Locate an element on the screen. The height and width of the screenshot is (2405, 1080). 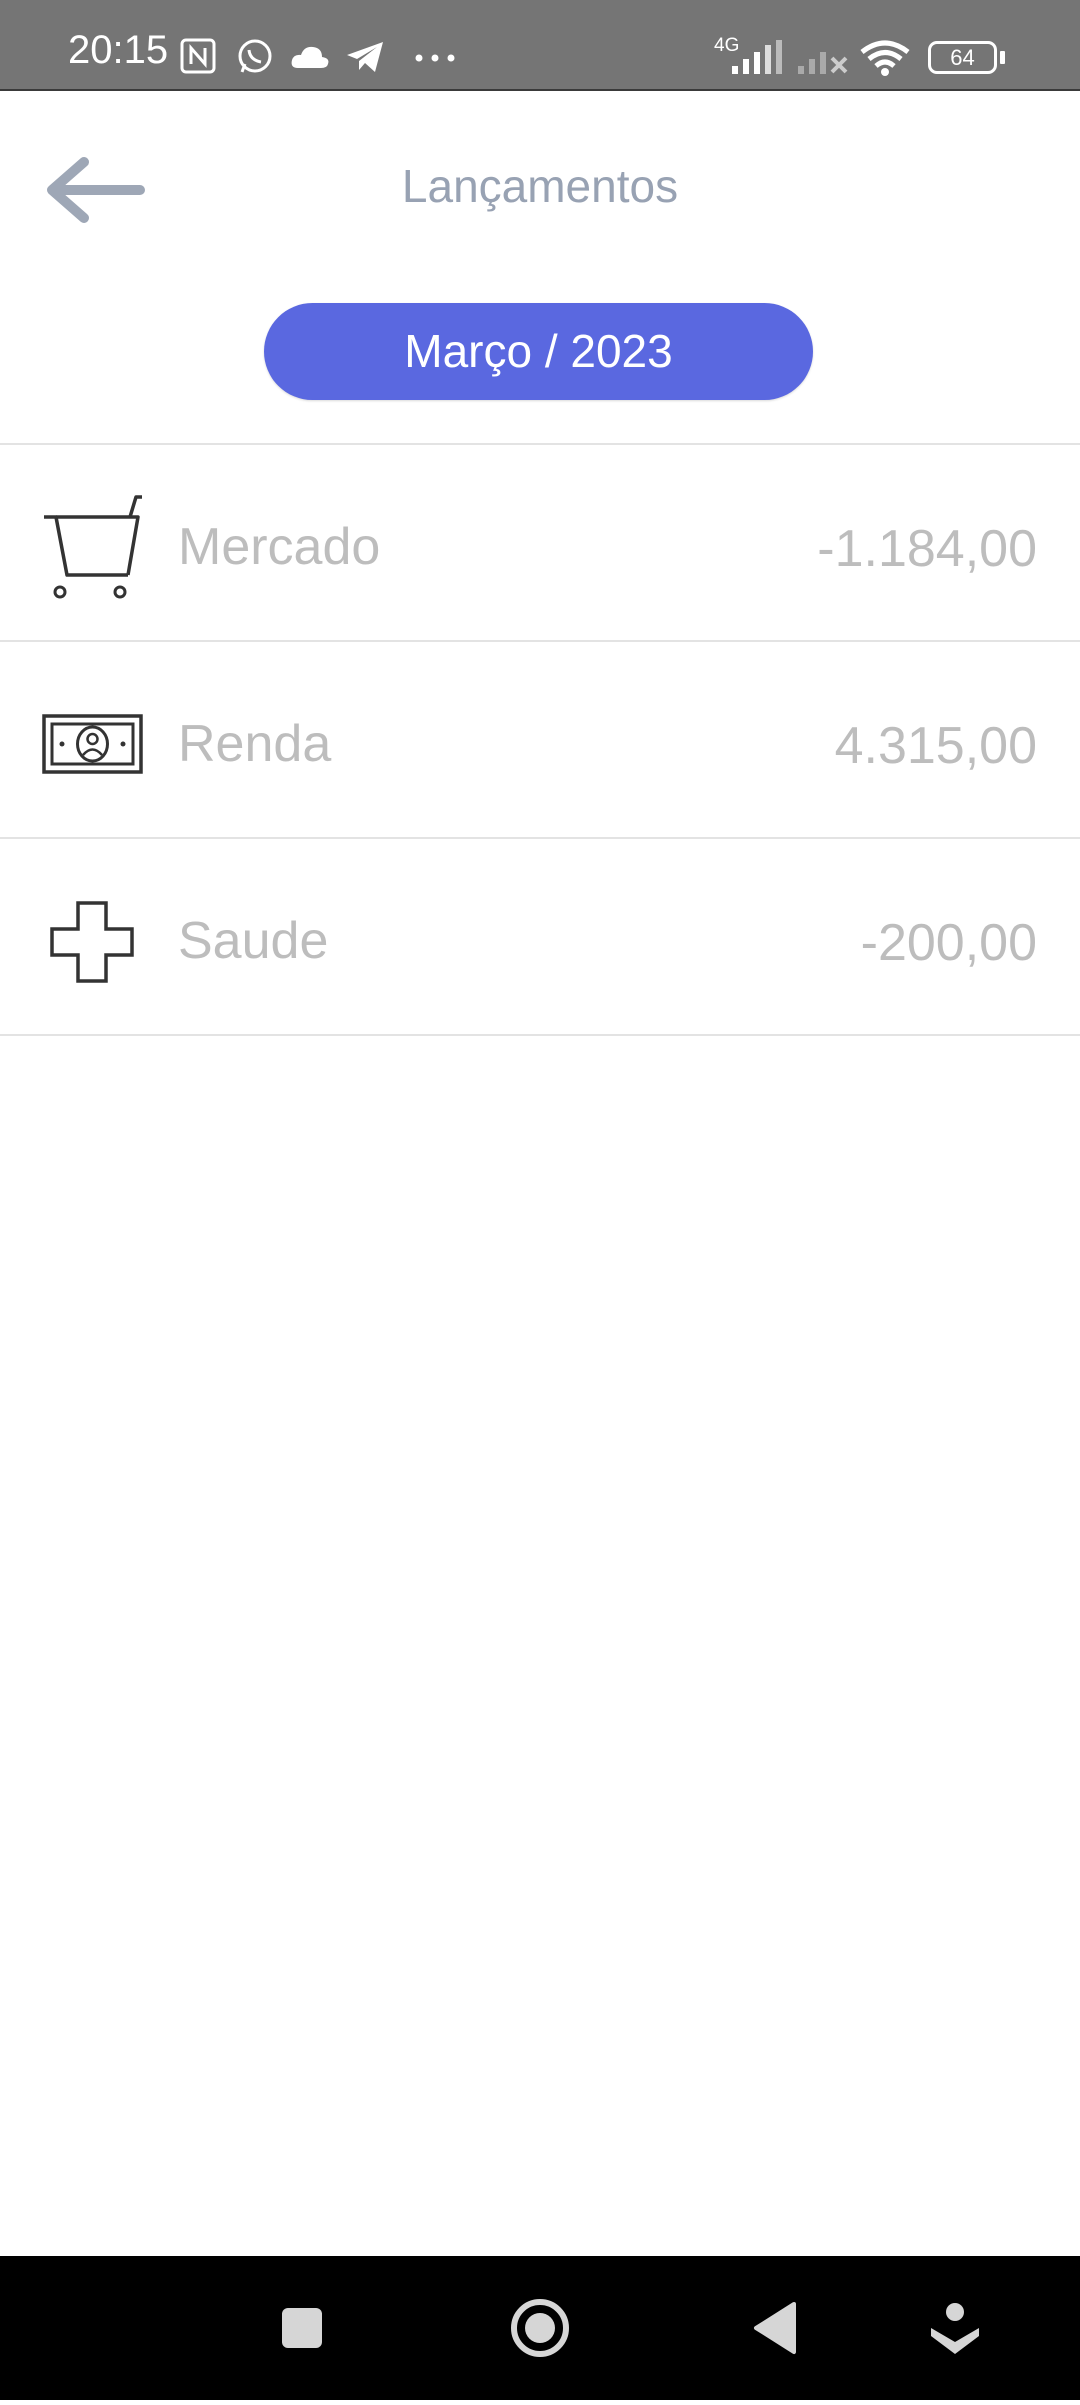
assistant-button is located at coordinates (955, 2328).